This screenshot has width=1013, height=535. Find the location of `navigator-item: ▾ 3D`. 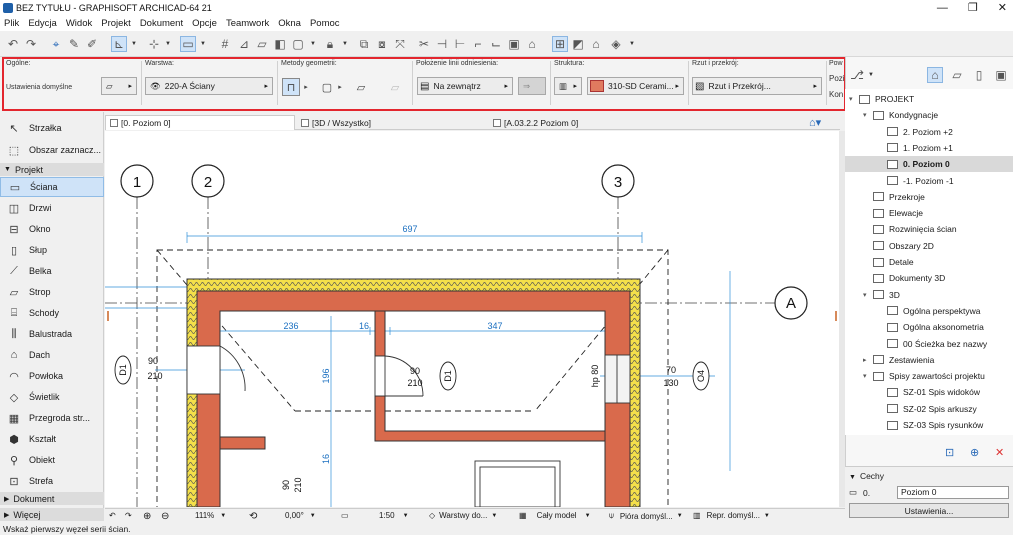

navigator-item: ▾ 3D is located at coordinates (929, 295).